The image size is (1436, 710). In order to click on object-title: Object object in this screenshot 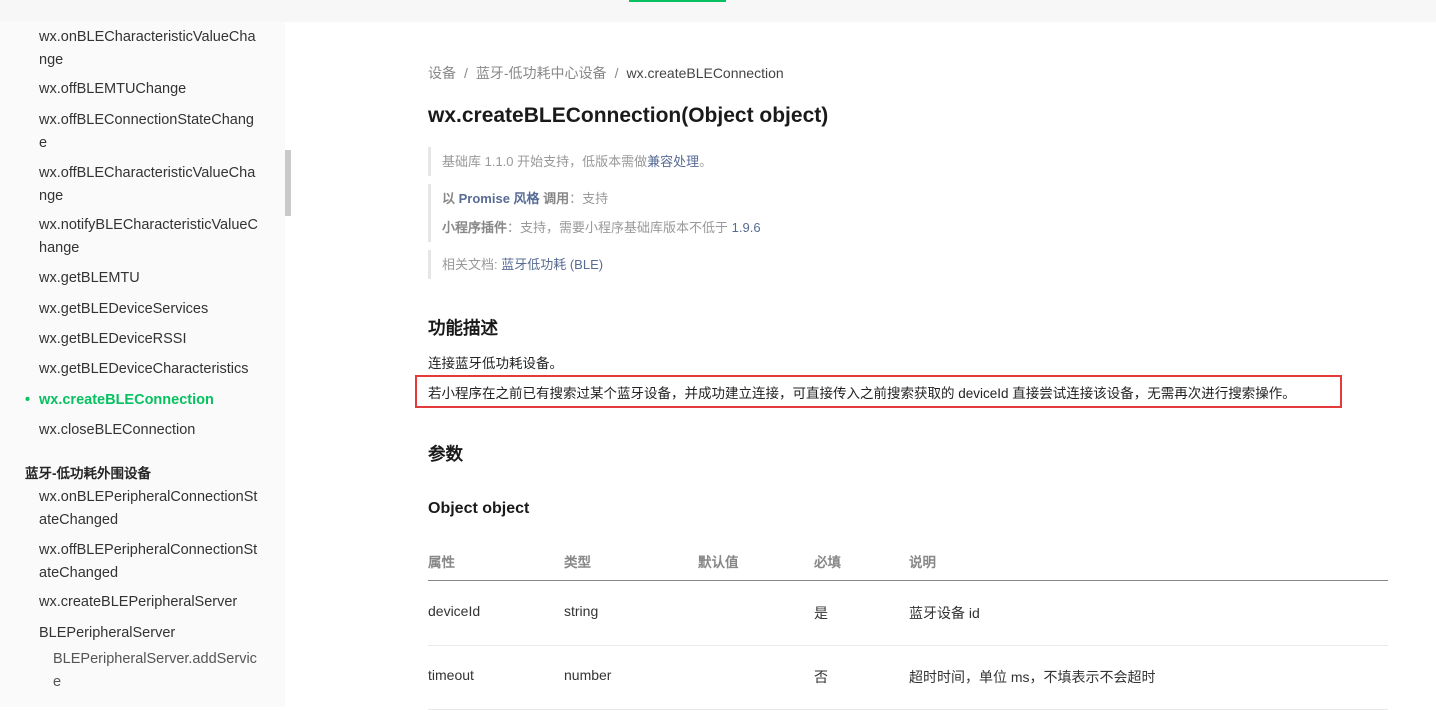, I will do `click(479, 508)`.